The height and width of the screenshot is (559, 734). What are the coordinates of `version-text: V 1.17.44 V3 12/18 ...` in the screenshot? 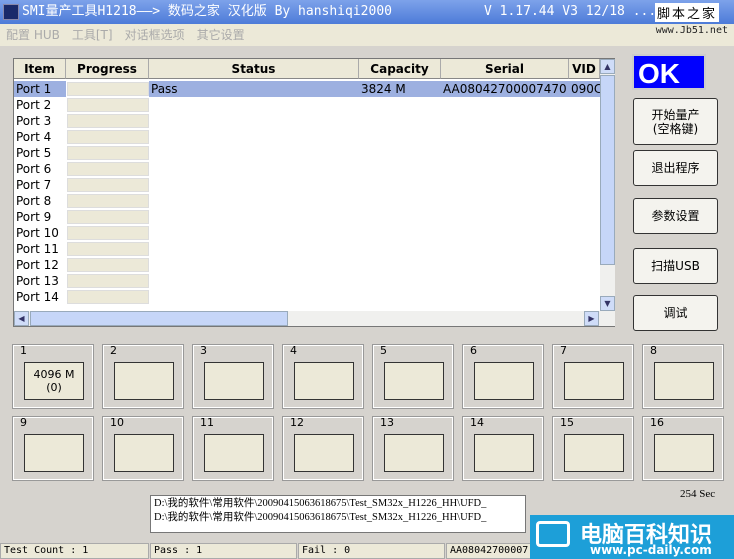 It's located at (570, 11).